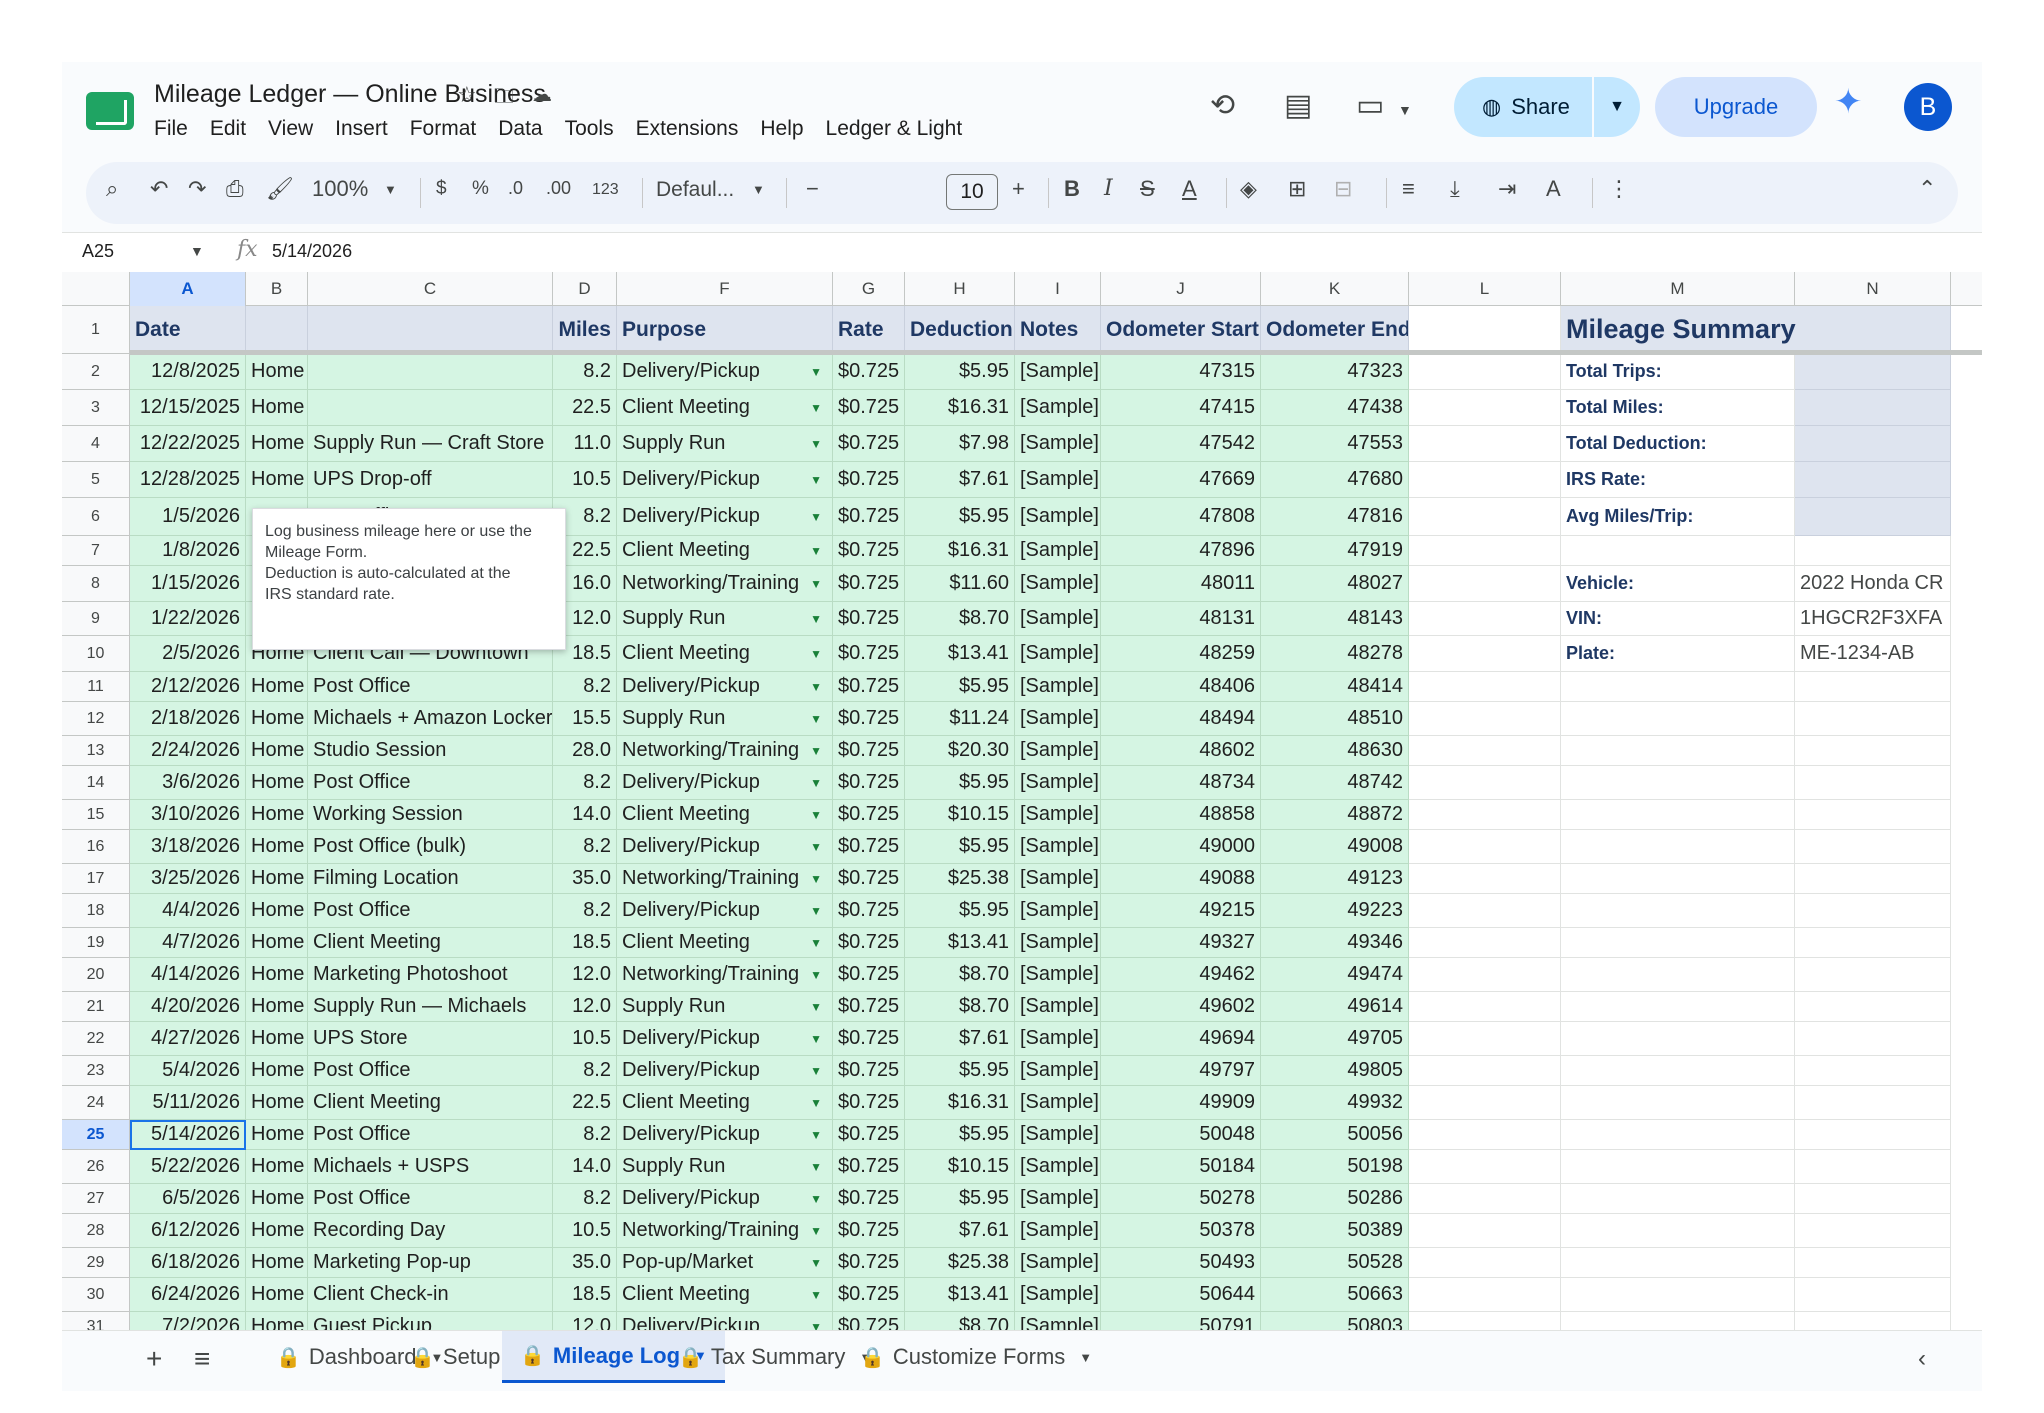  What do you see at coordinates (430, 1295) in the screenshot?
I see `destination-cell: Client Check-in` at bounding box center [430, 1295].